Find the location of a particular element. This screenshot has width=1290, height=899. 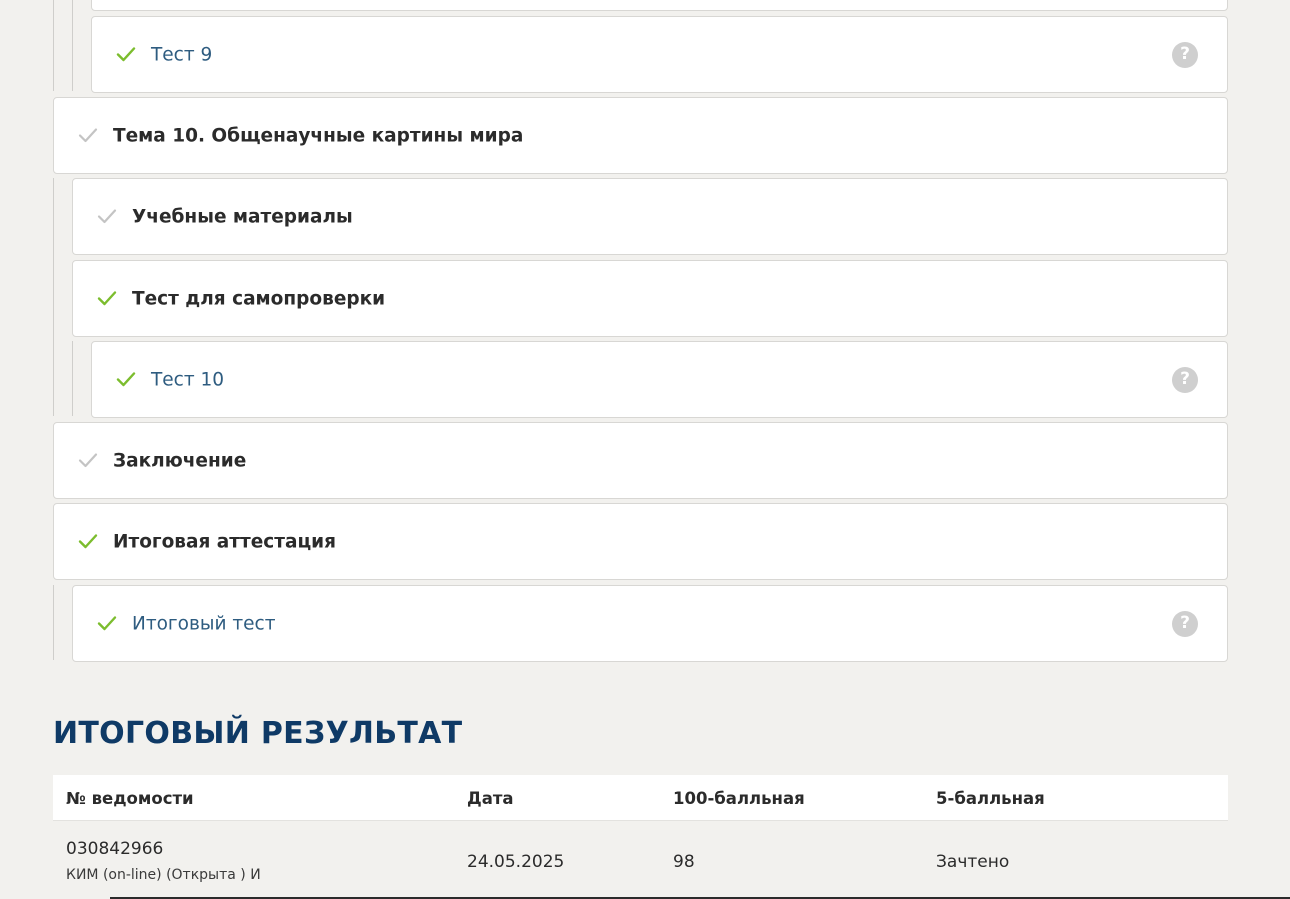

course-item-title: Учебные материалы is located at coordinates (242, 216).